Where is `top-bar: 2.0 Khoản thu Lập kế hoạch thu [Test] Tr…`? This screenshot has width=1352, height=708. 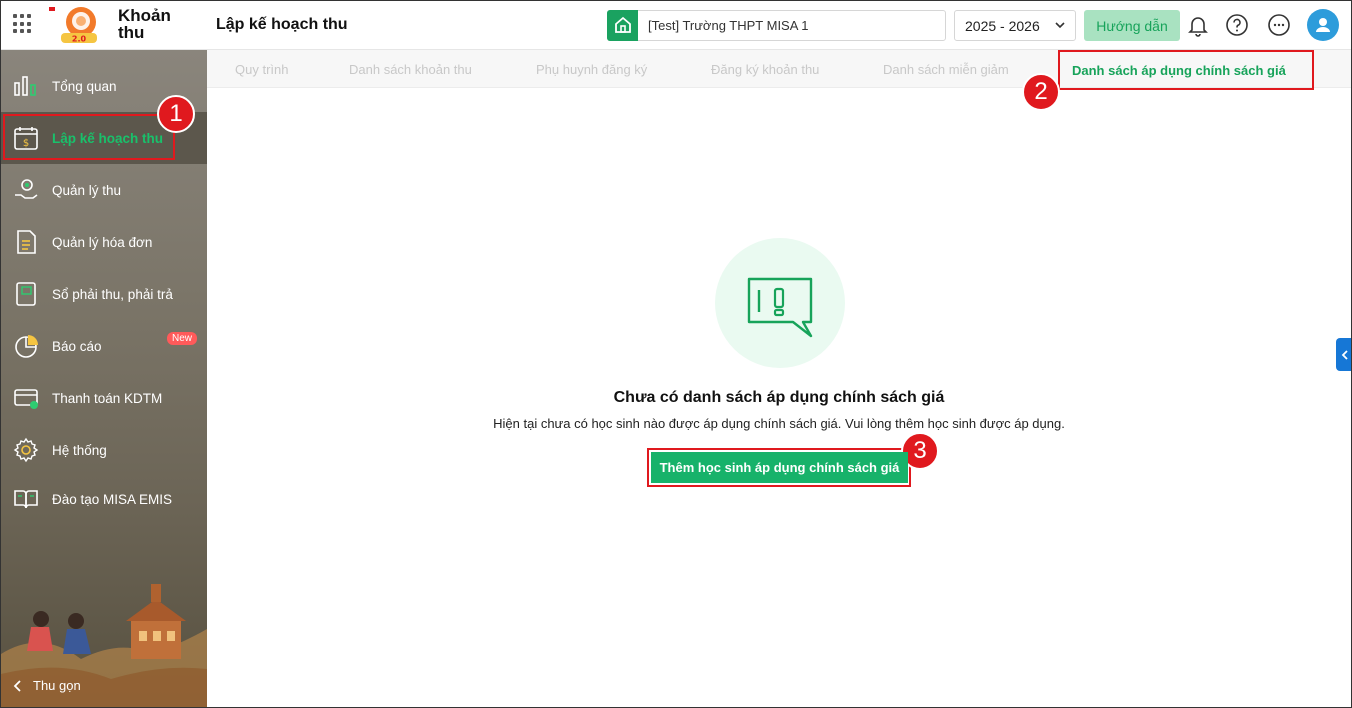
top-bar: 2.0 Khoản thu Lập kế hoạch thu [Test] Tr… is located at coordinates (676, 25).